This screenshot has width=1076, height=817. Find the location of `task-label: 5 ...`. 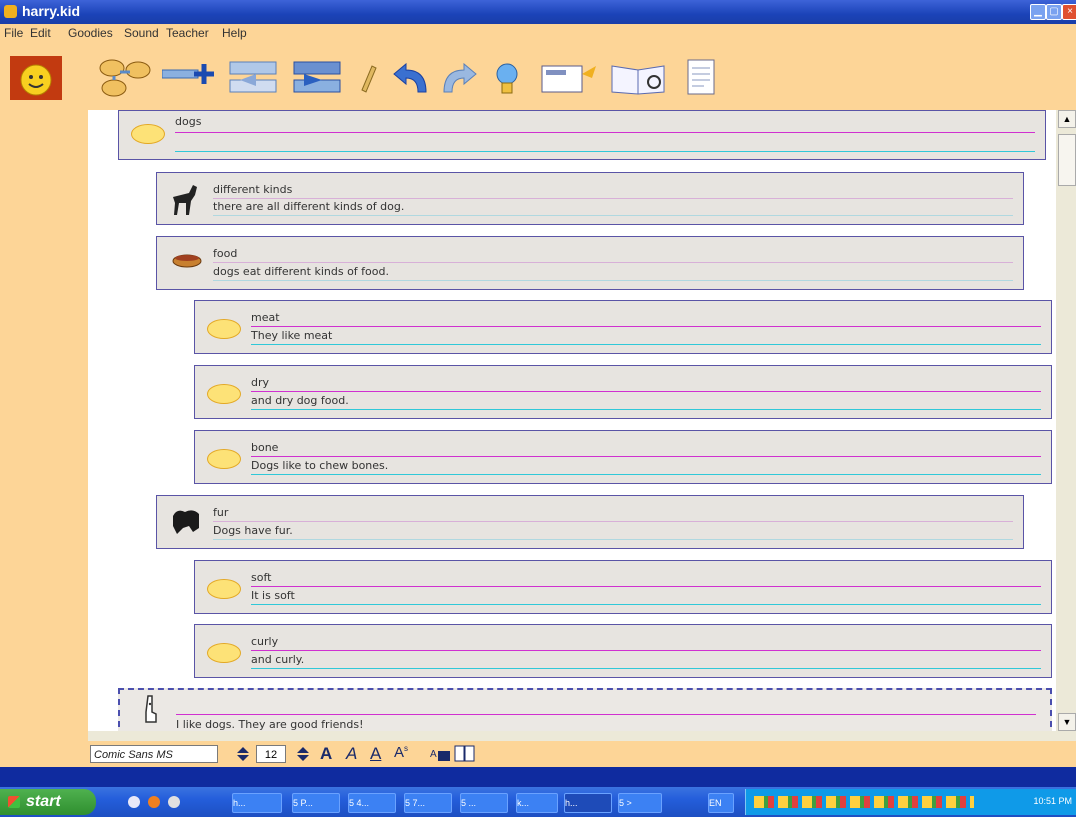

task-label: 5 ... is located at coordinates (469, 803).